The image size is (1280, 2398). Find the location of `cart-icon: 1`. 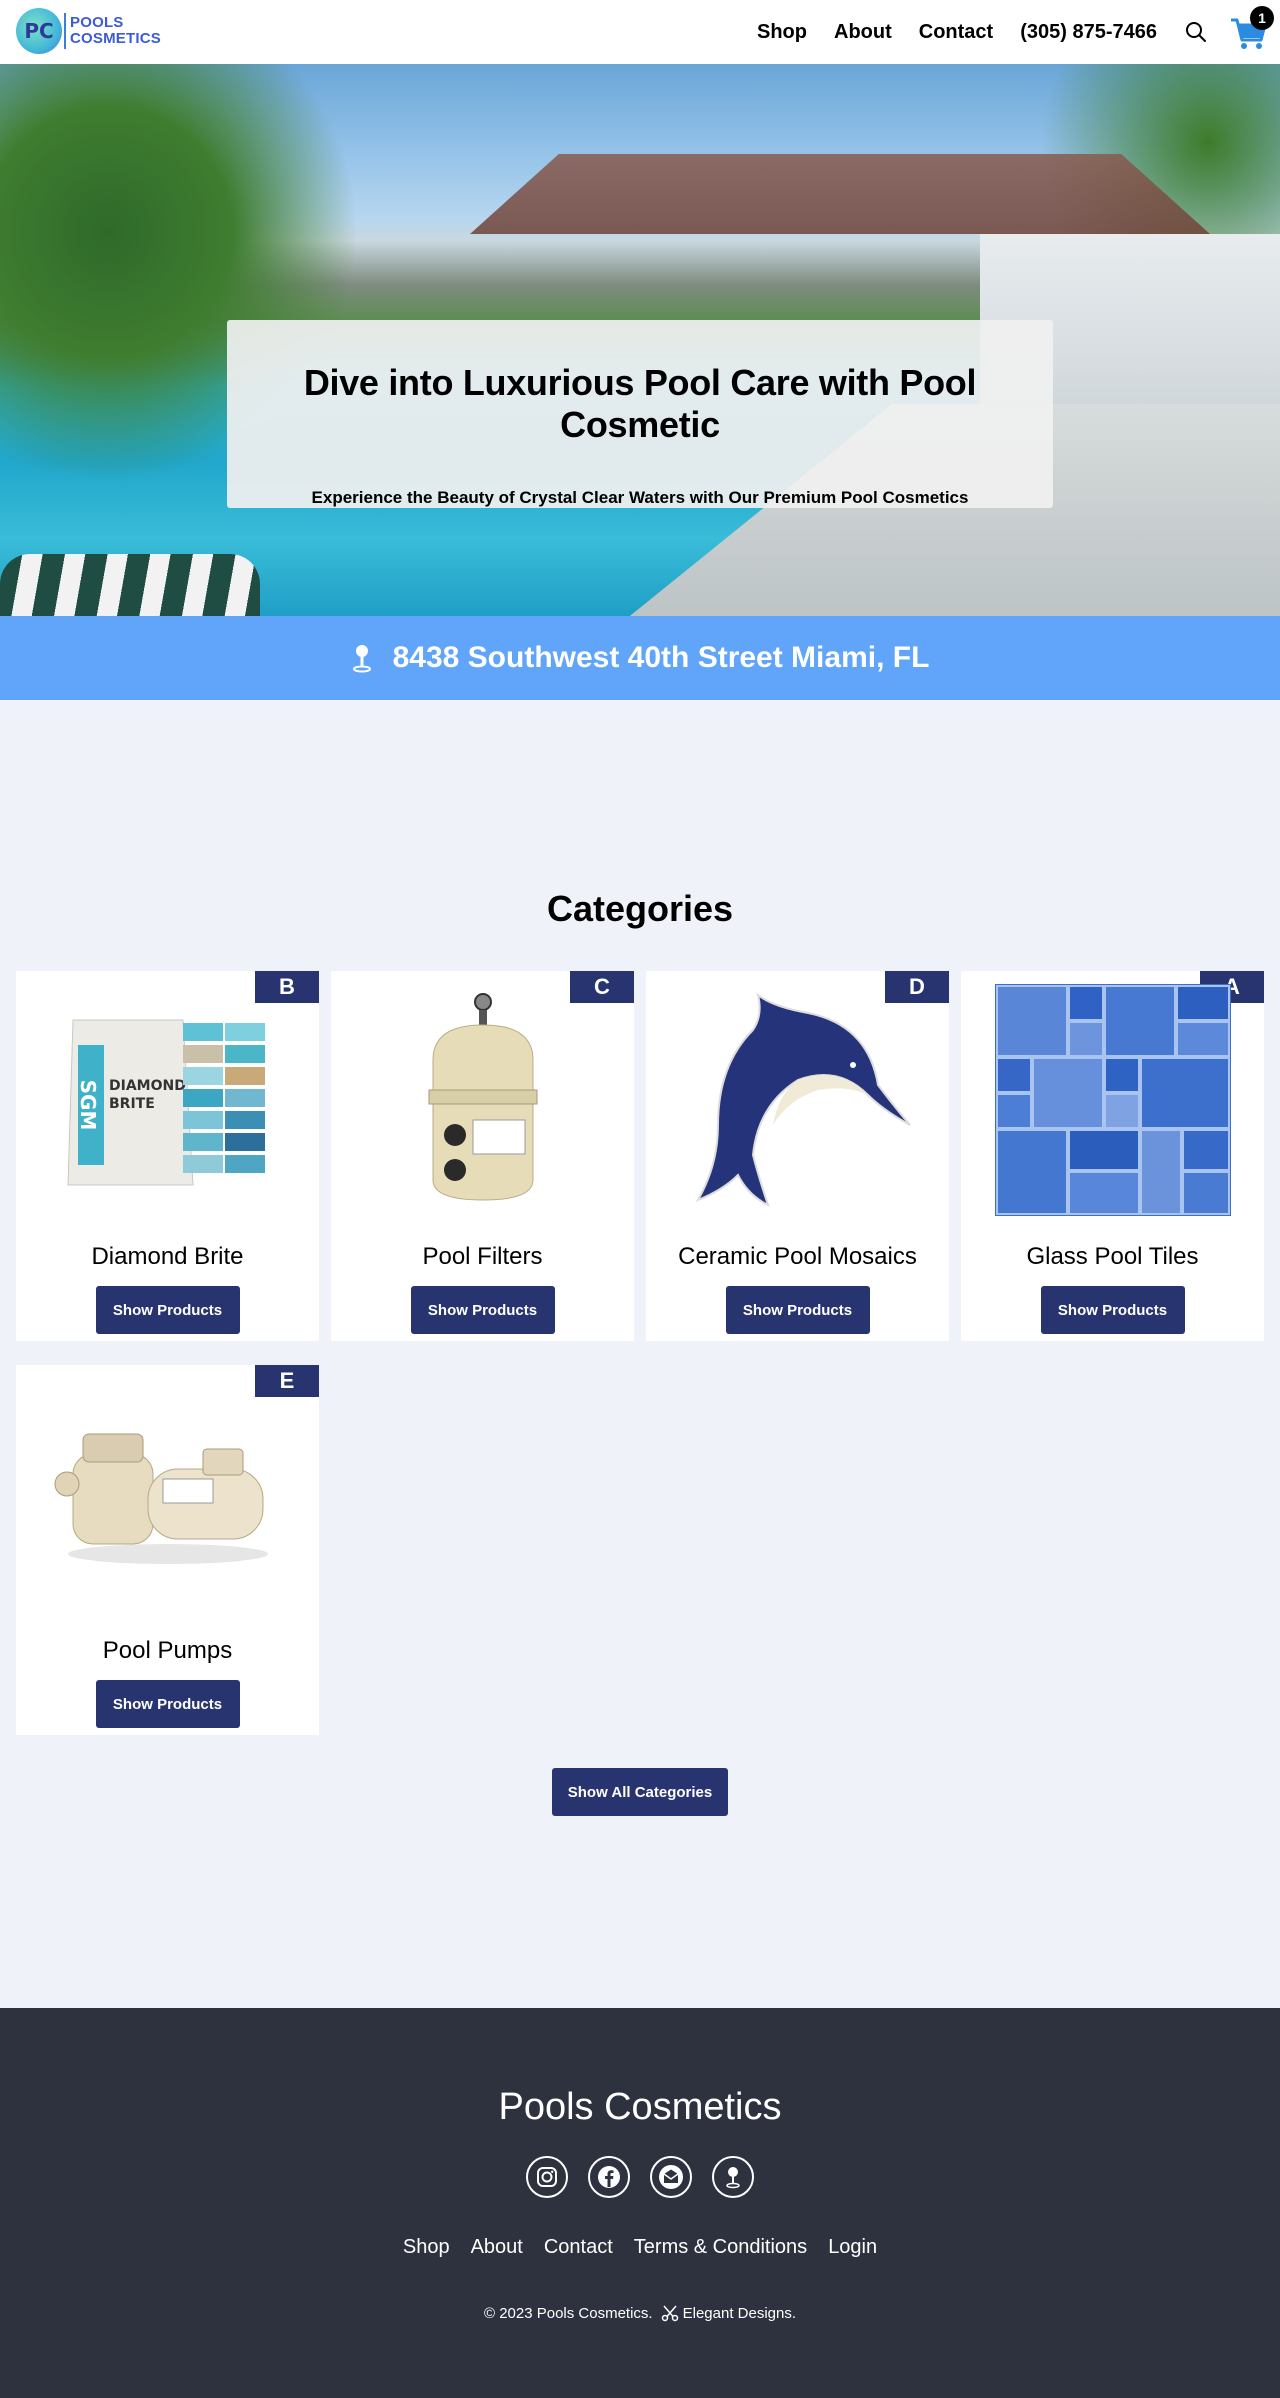

cart-icon: 1 is located at coordinates (1251, 29).